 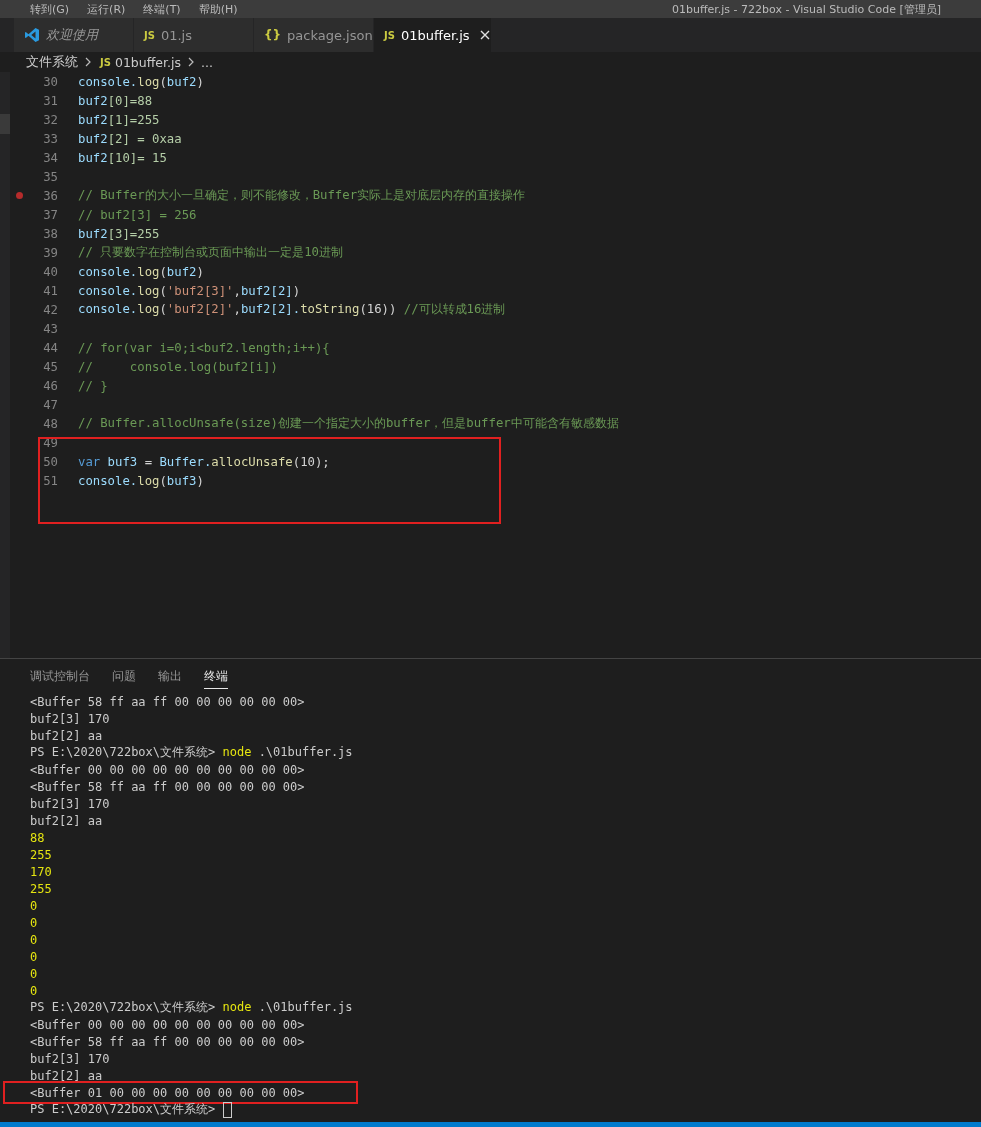 What do you see at coordinates (314, 35) in the screenshot?
I see `editor-tab: {} package.json` at bounding box center [314, 35].